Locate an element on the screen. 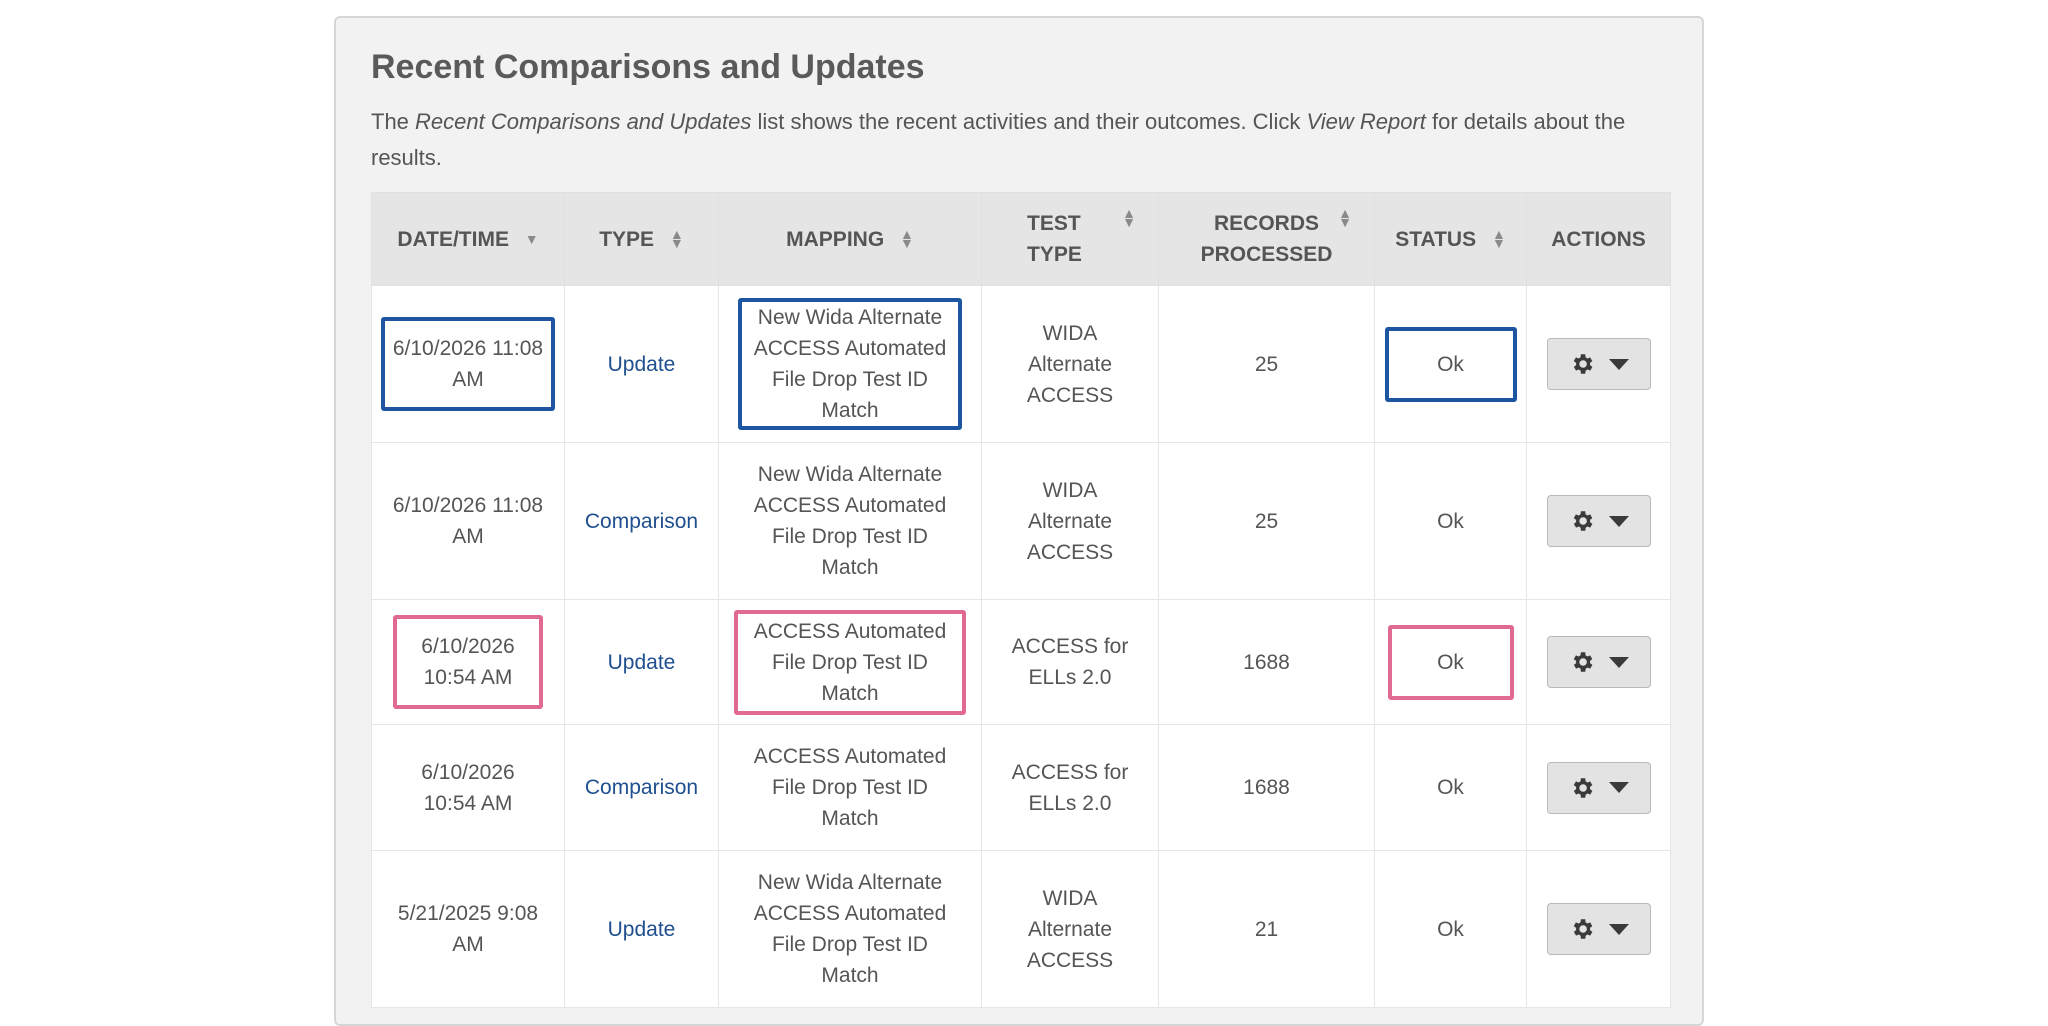  col-header-mapping-label: MAPPING is located at coordinates (835, 239).